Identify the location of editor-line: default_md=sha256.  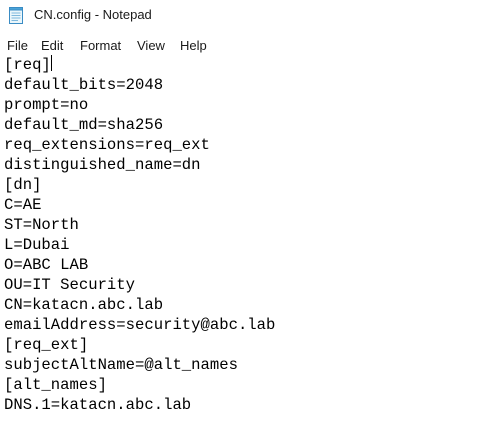
(84, 125).